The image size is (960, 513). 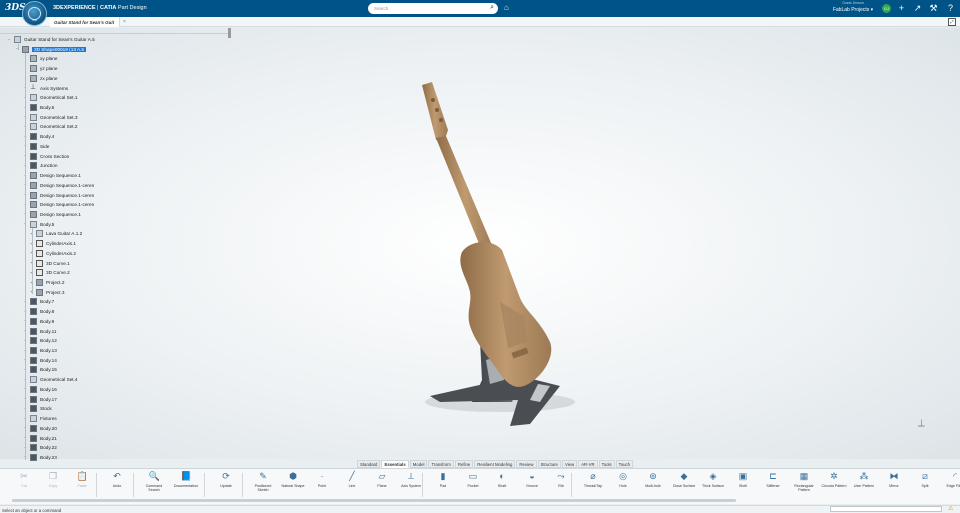 What do you see at coordinates (804, 476) in the screenshot?
I see `rect-pattern-icon: ▦` at bounding box center [804, 476].